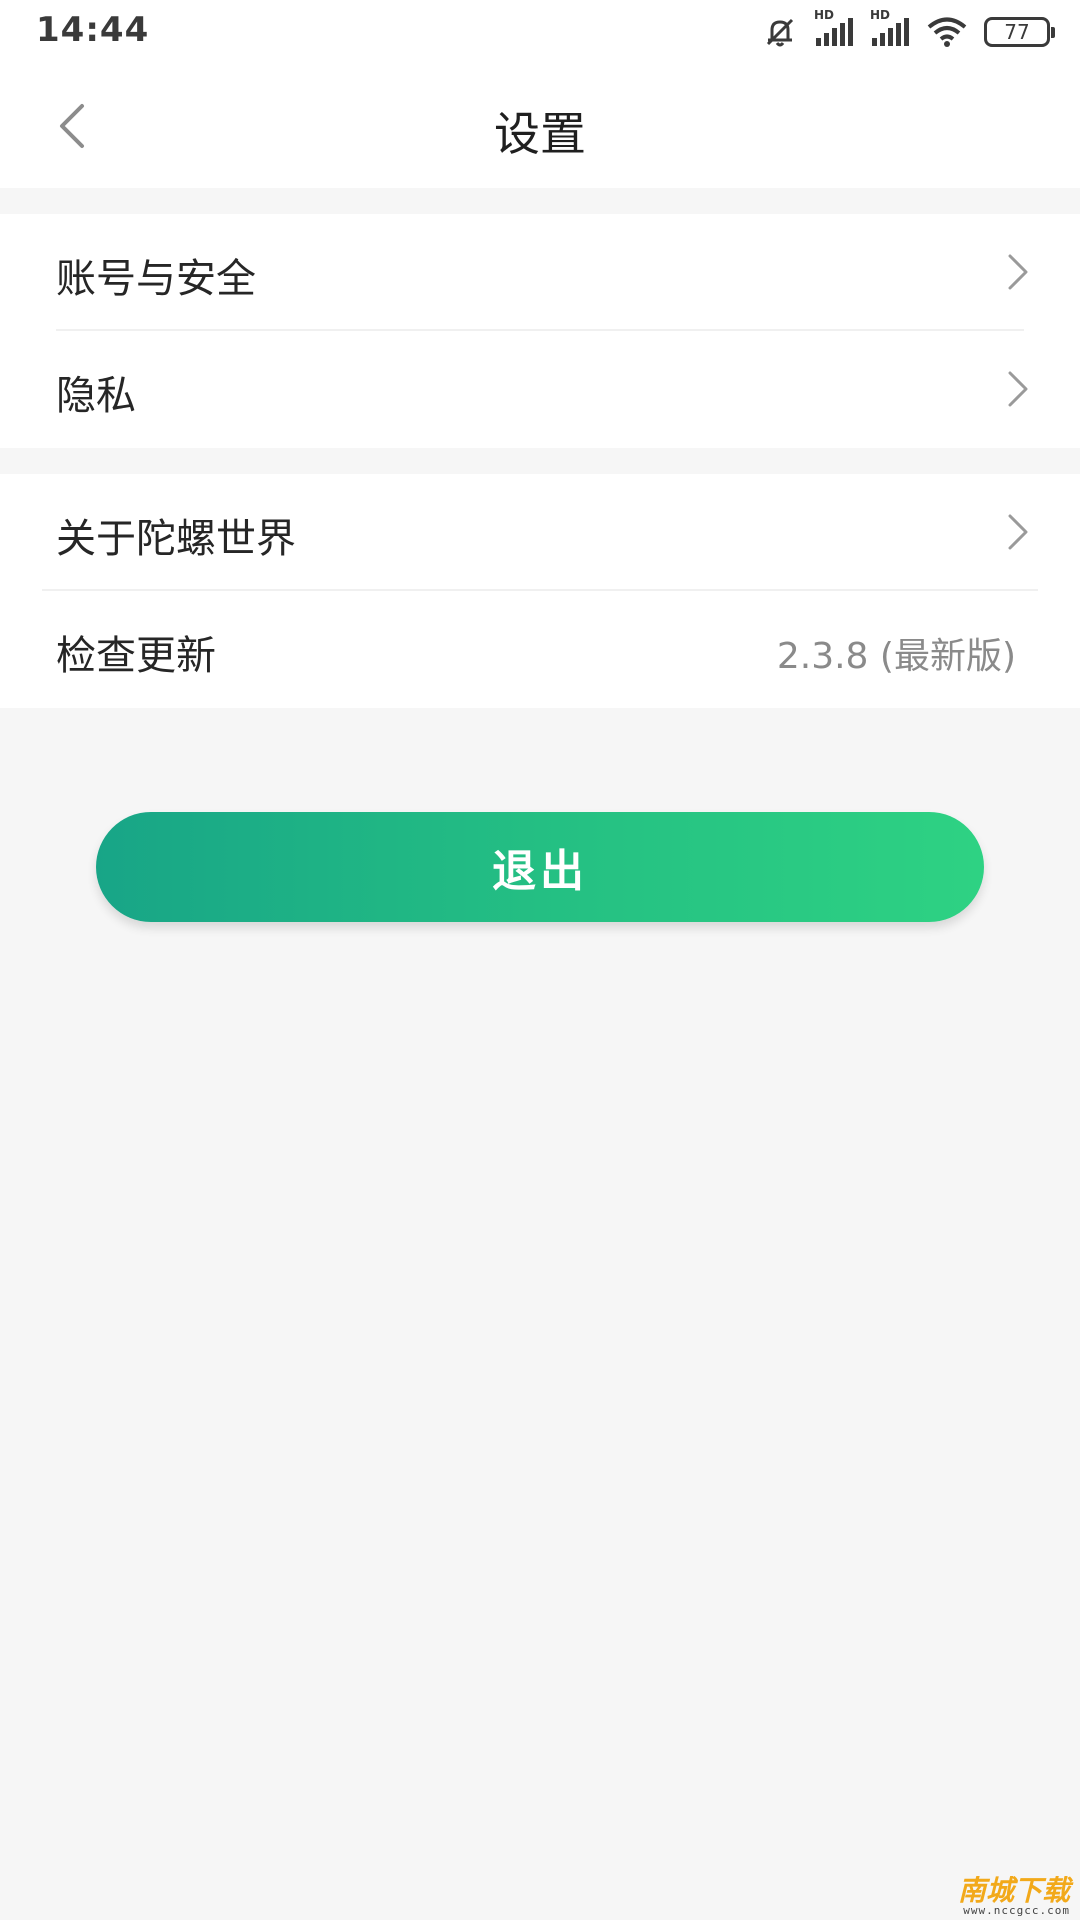 Image resolution: width=1080 pixels, height=1920 pixels. Describe the element at coordinates (780, 32) in the screenshot. I see `bell-muted-icon` at that location.